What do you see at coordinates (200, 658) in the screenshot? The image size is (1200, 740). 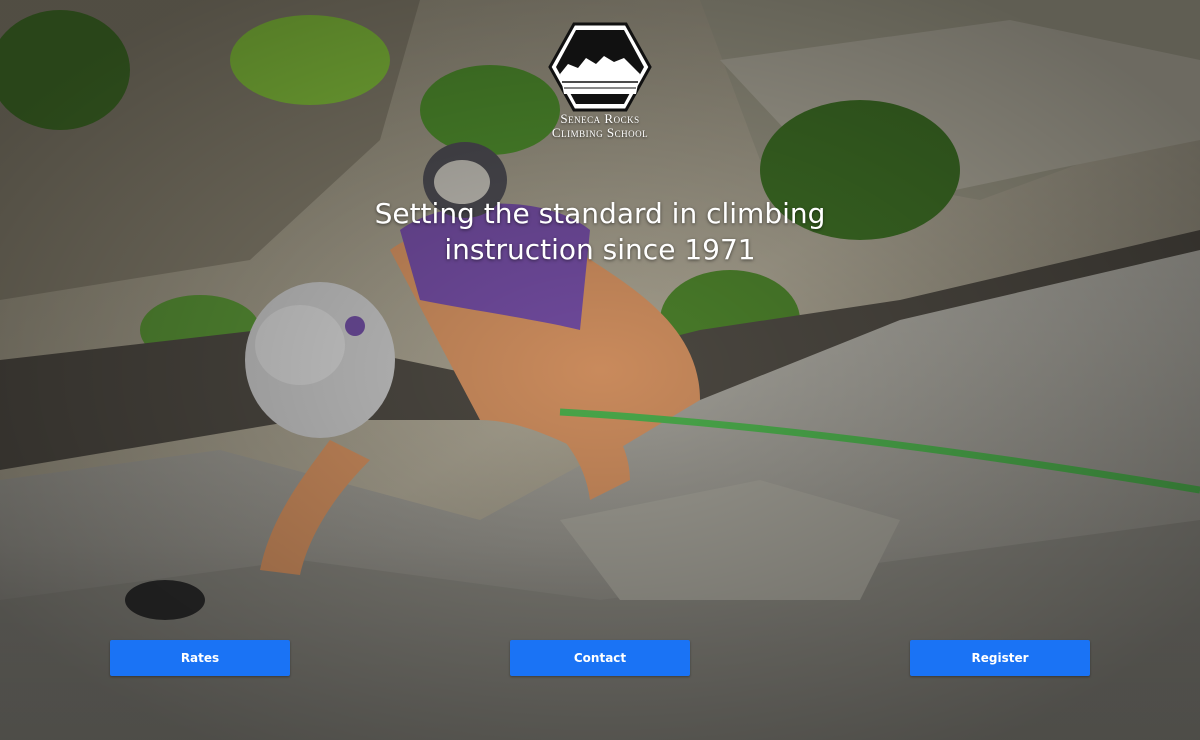 I see `rates-button: Rates` at bounding box center [200, 658].